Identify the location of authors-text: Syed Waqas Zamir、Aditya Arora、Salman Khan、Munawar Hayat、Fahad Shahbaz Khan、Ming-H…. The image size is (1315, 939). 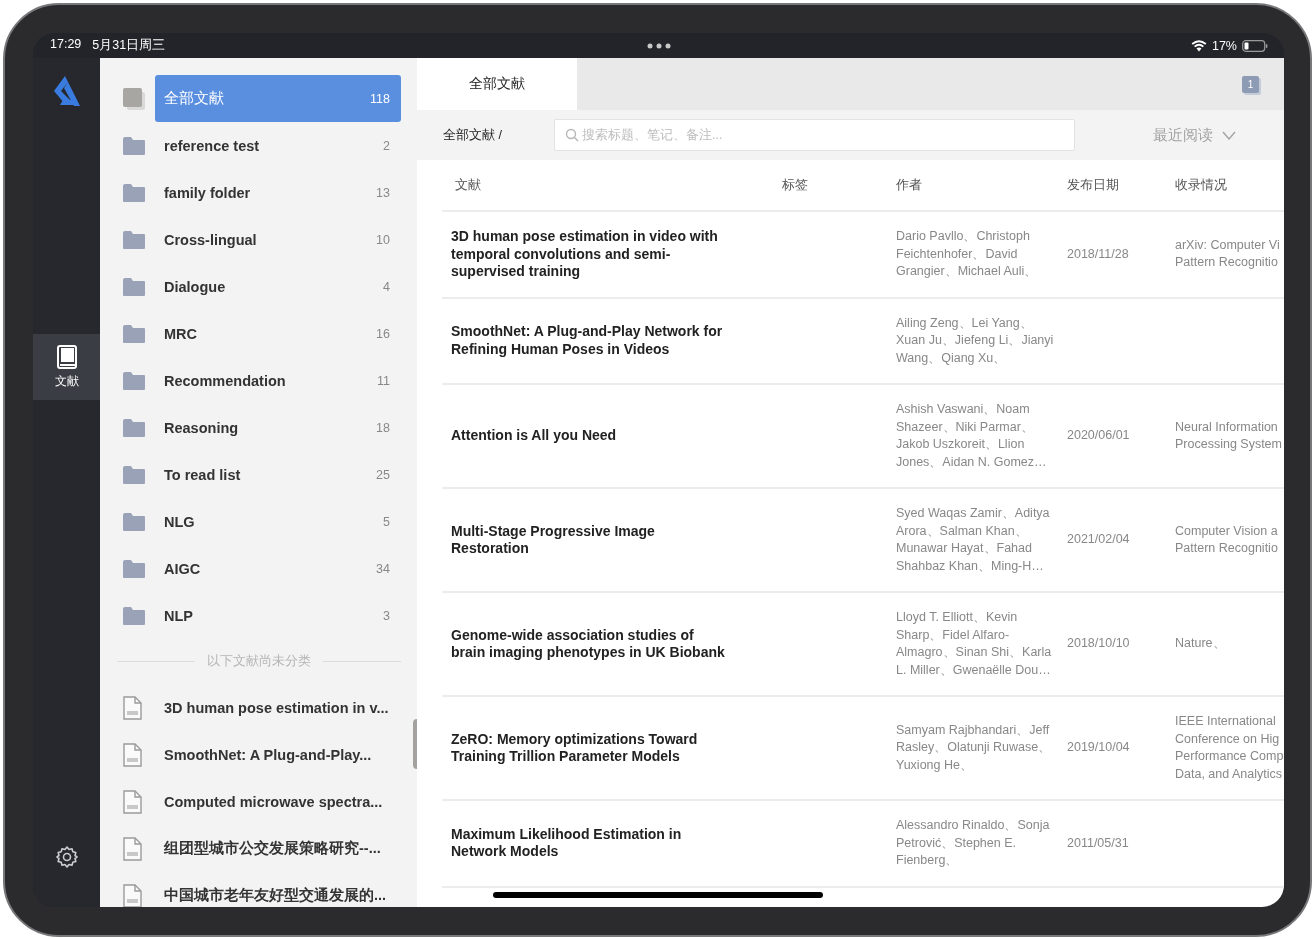
(973, 540).